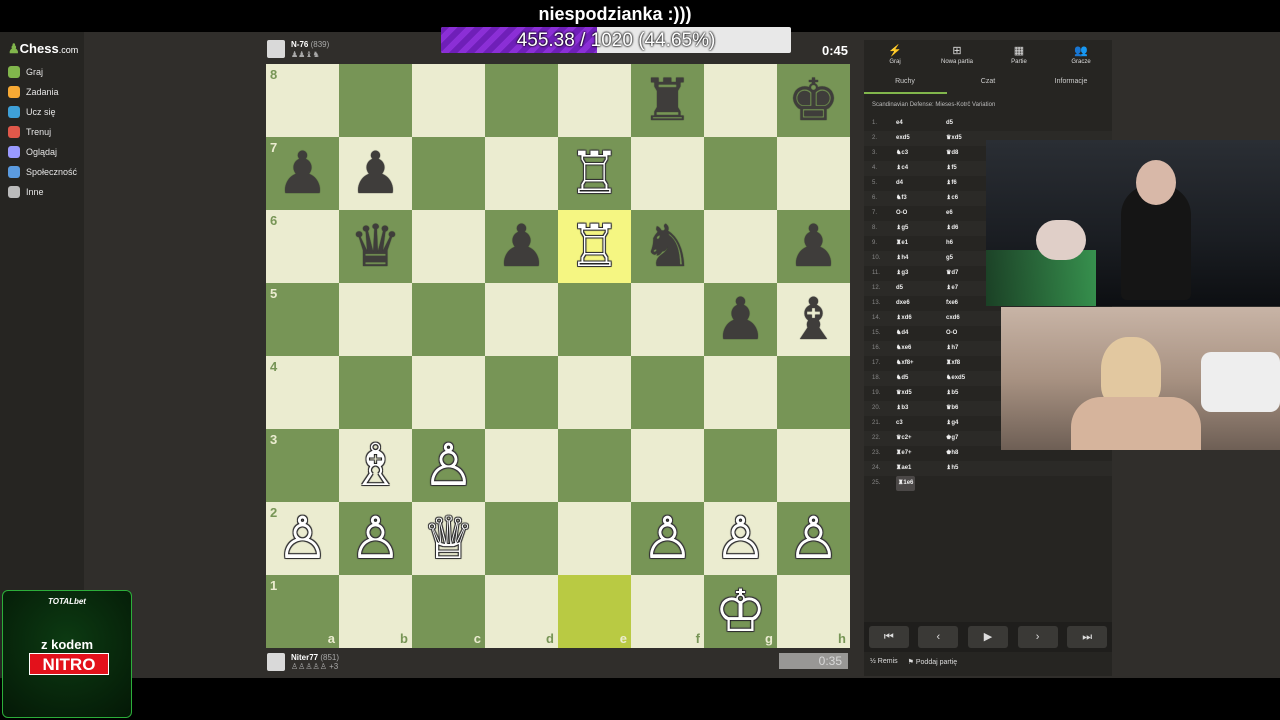 The height and width of the screenshot is (720, 1280). Describe the element at coordinates (667, 319) in the screenshot. I see `square-f5` at that location.